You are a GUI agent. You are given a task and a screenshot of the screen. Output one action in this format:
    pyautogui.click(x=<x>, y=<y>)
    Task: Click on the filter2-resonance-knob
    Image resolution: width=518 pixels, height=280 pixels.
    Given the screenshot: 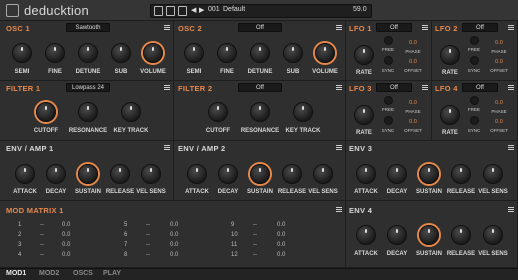 What is the action you would take?
    pyautogui.click(x=260, y=112)
    